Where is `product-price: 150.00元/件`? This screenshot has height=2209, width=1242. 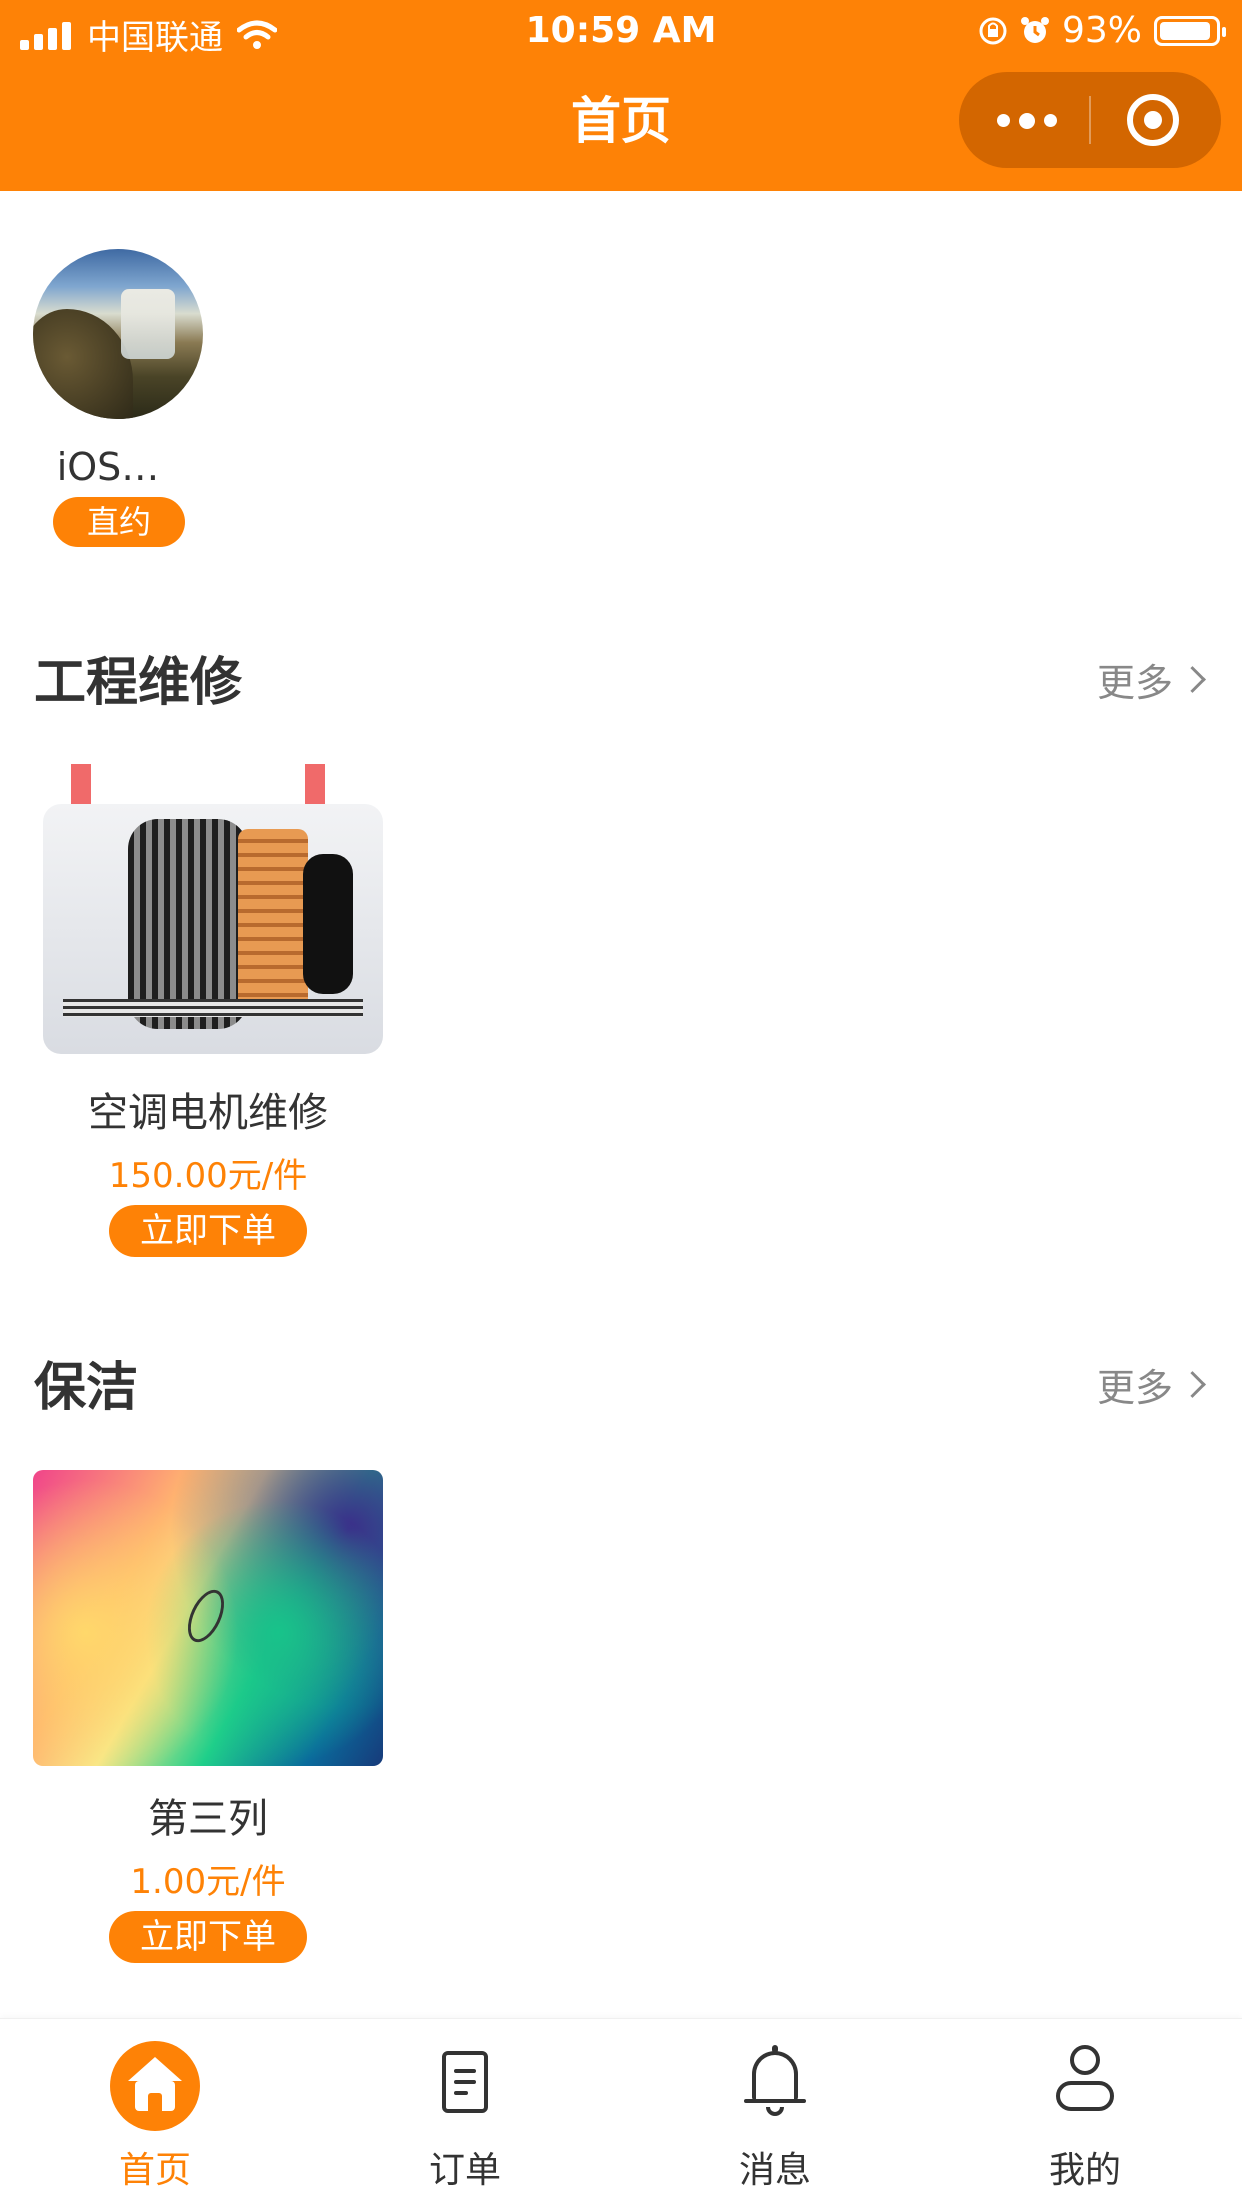 product-price: 150.00元/件 is located at coordinates (208, 1176).